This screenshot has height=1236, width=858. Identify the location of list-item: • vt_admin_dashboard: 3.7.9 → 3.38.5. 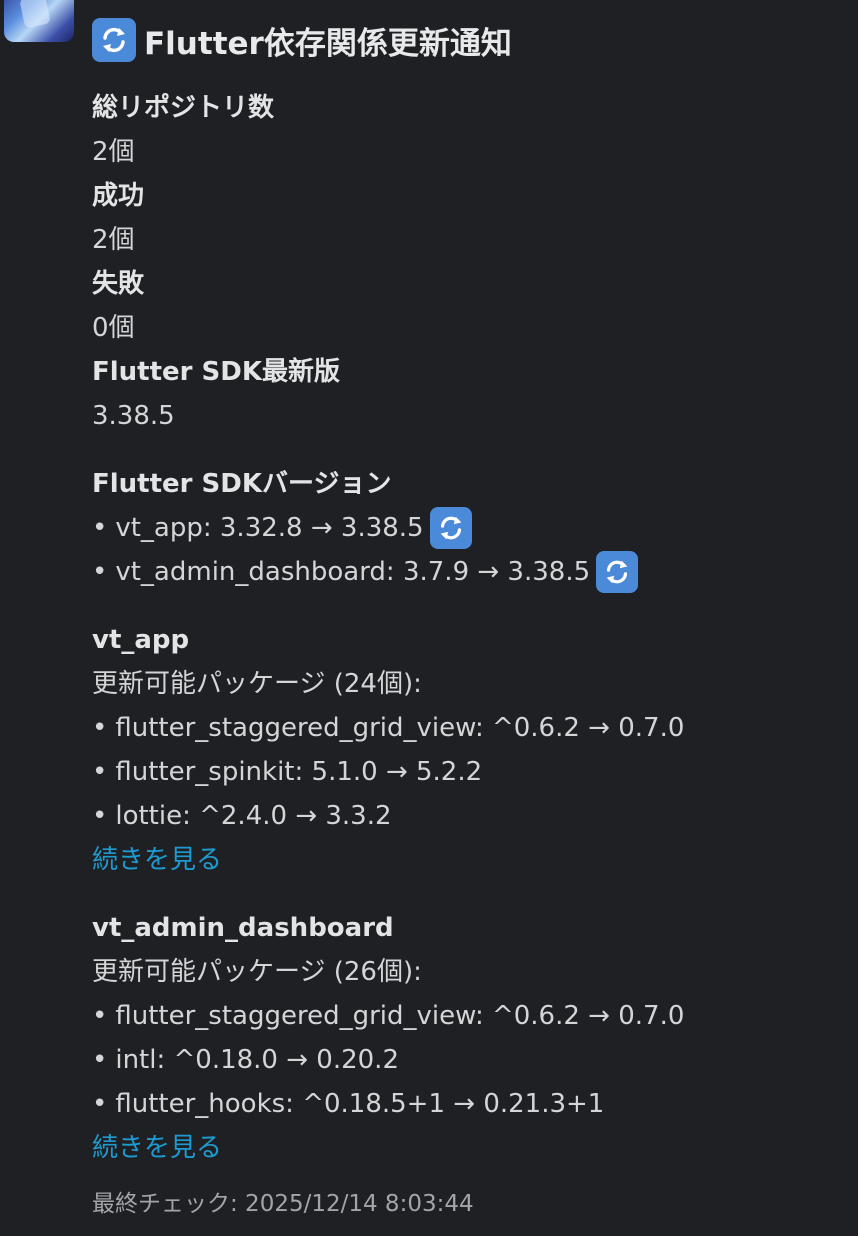
(472, 572).